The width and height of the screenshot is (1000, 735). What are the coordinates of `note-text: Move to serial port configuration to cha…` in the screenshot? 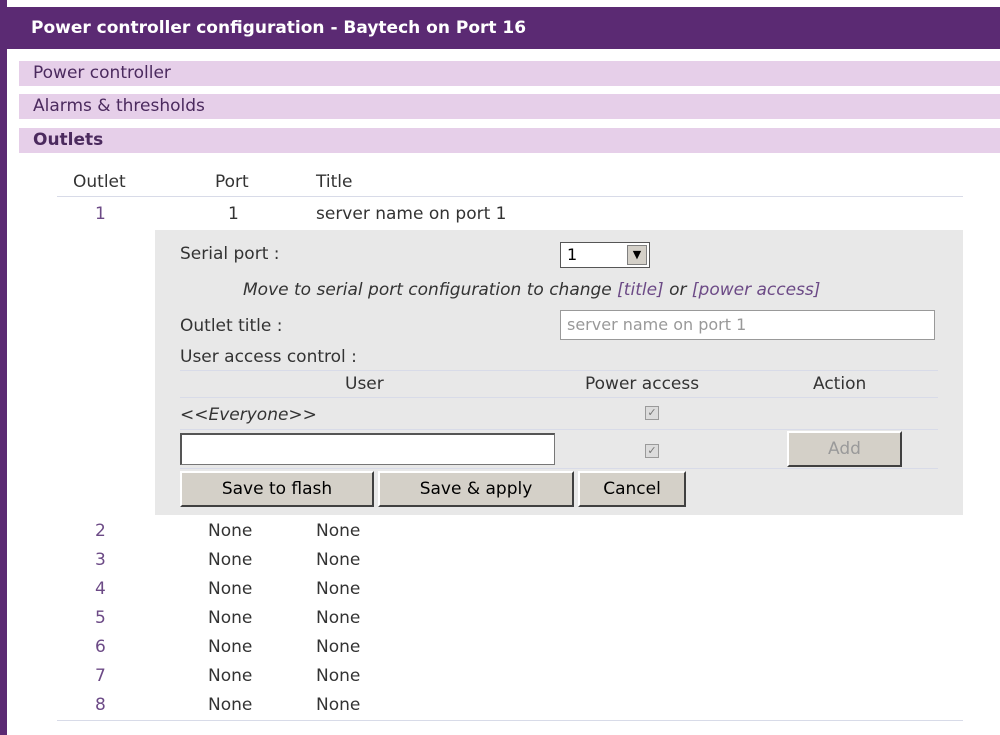 It's located at (430, 290).